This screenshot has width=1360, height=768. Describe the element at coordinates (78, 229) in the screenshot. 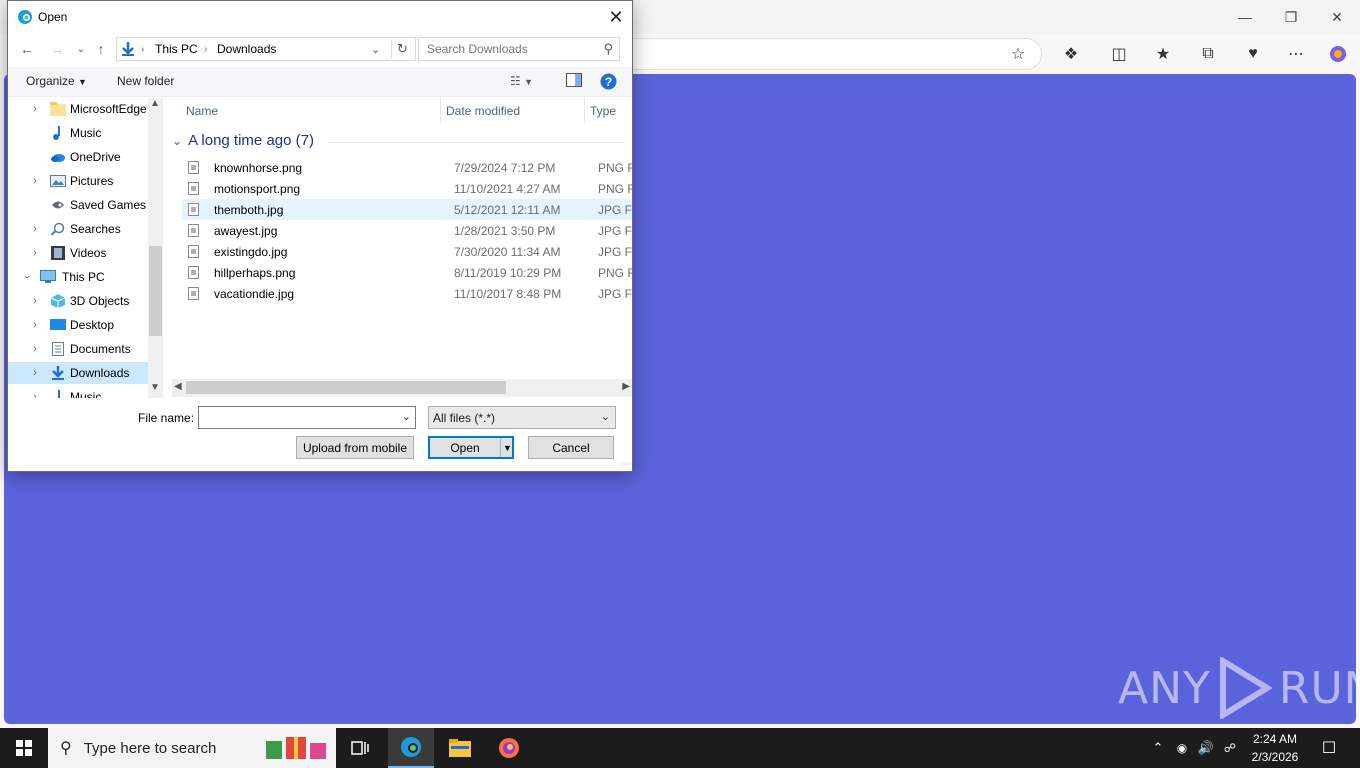

I see `nav-item-searches: › Searches` at that location.